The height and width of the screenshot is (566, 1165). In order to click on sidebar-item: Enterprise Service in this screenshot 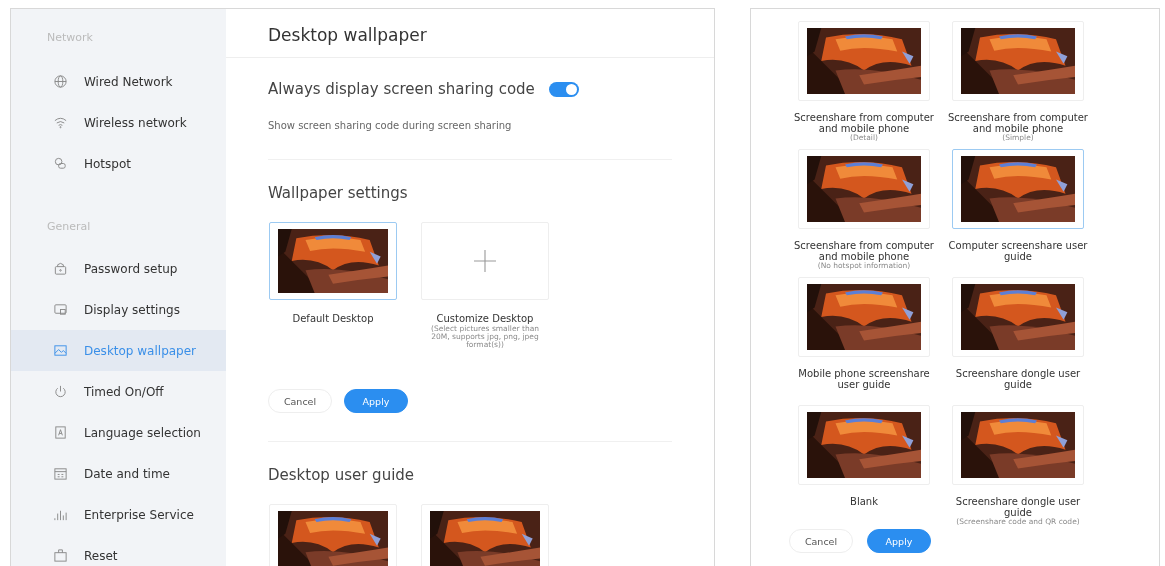, I will do `click(118, 514)`.